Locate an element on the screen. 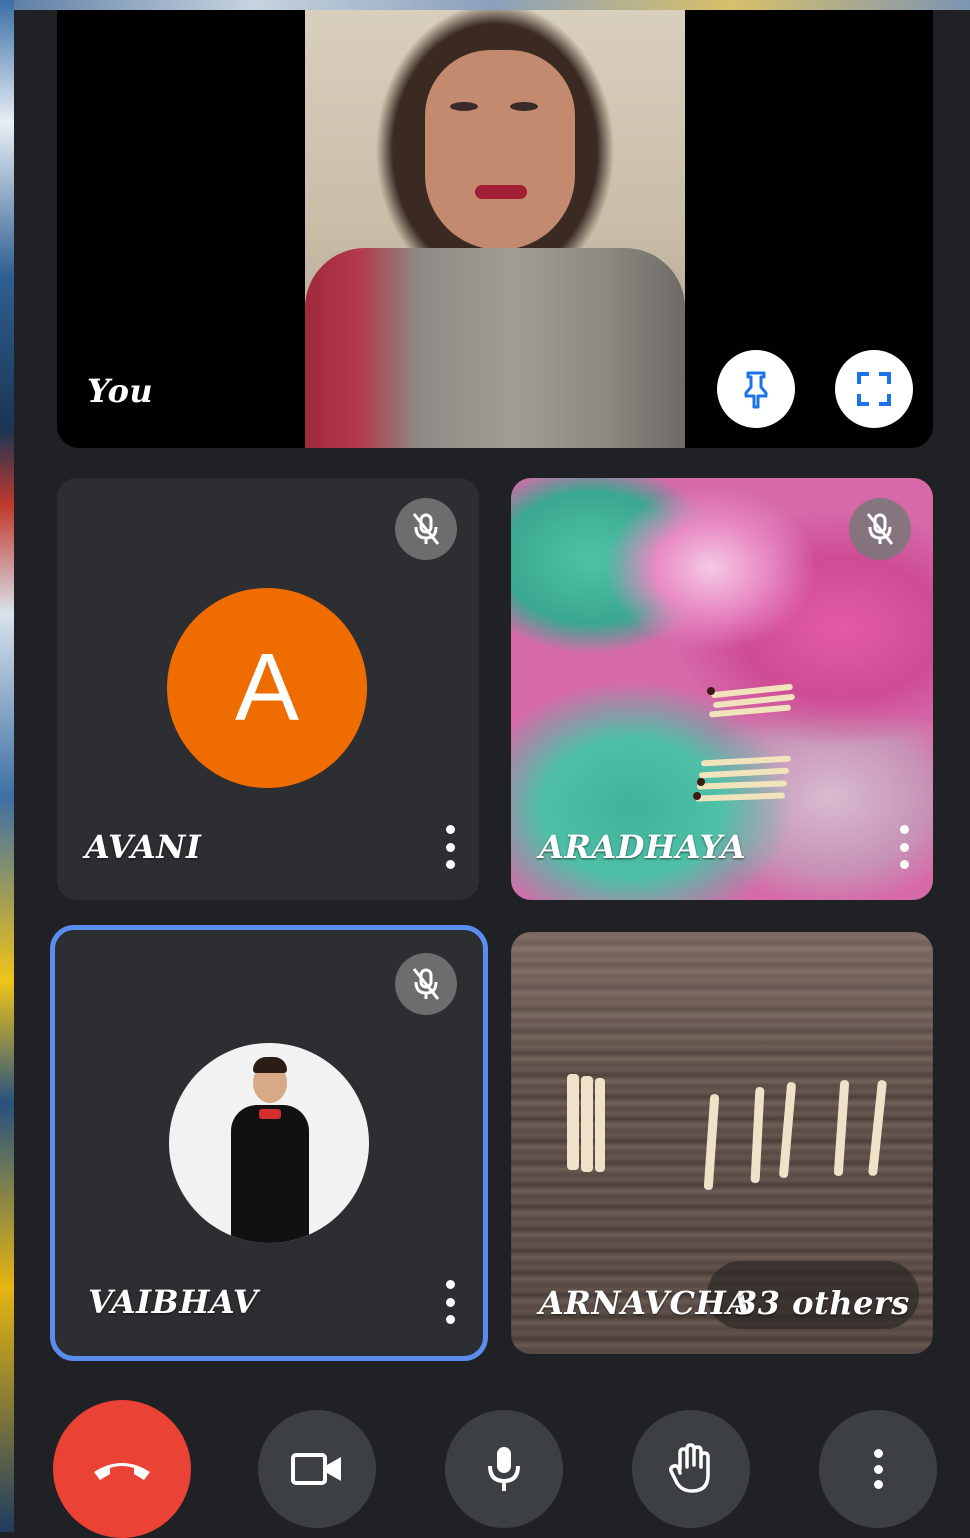 Image resolution: width=970 pixels, height=1538 pixels. avatar is located at coordinates (269, 1143).